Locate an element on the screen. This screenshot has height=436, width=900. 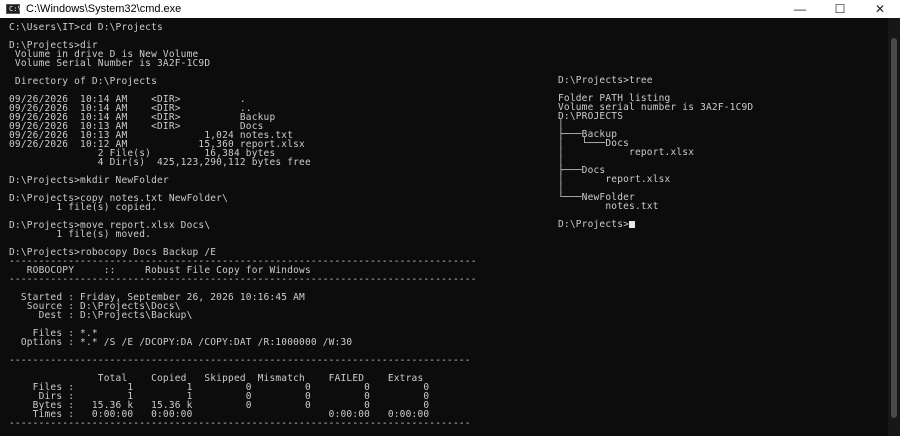
text-cursor is located at coordinates (632, 224).